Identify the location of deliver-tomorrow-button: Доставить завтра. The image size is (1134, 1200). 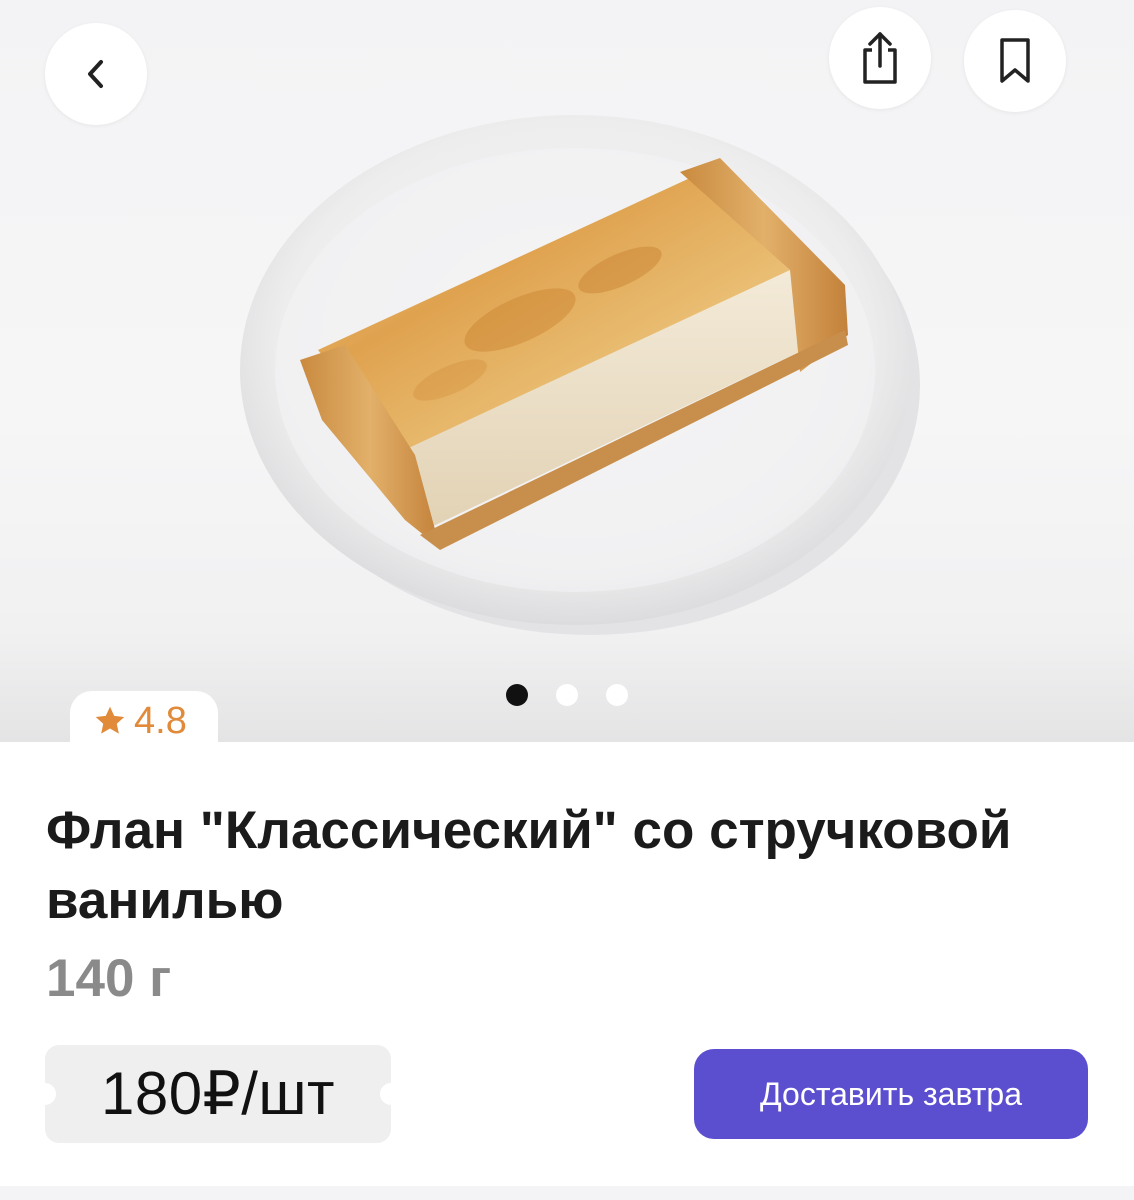
(891, 1094).